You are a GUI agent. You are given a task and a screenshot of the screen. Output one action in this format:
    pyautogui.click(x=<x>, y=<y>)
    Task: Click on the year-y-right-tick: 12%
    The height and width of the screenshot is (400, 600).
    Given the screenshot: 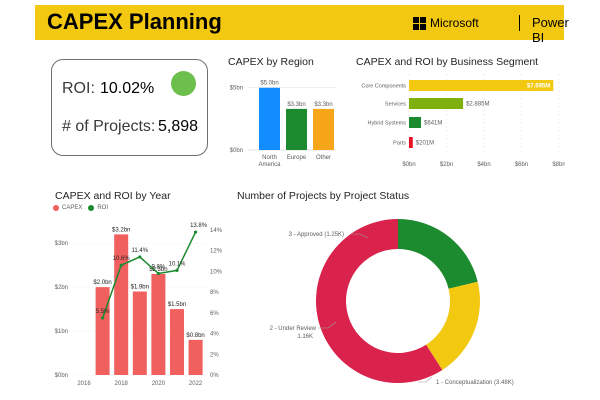 What is the action you would take?
    pyautogui.click(x=216, y=252)
    